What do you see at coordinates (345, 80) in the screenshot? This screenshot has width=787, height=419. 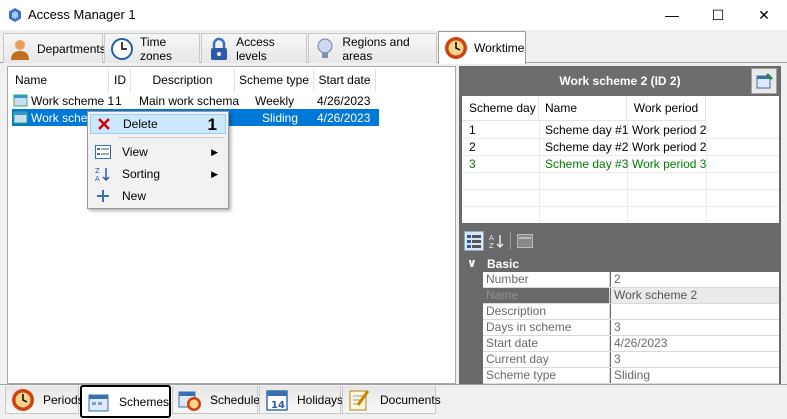 I see `column-header-start-date: Start date` at bounding box center [345, 80].